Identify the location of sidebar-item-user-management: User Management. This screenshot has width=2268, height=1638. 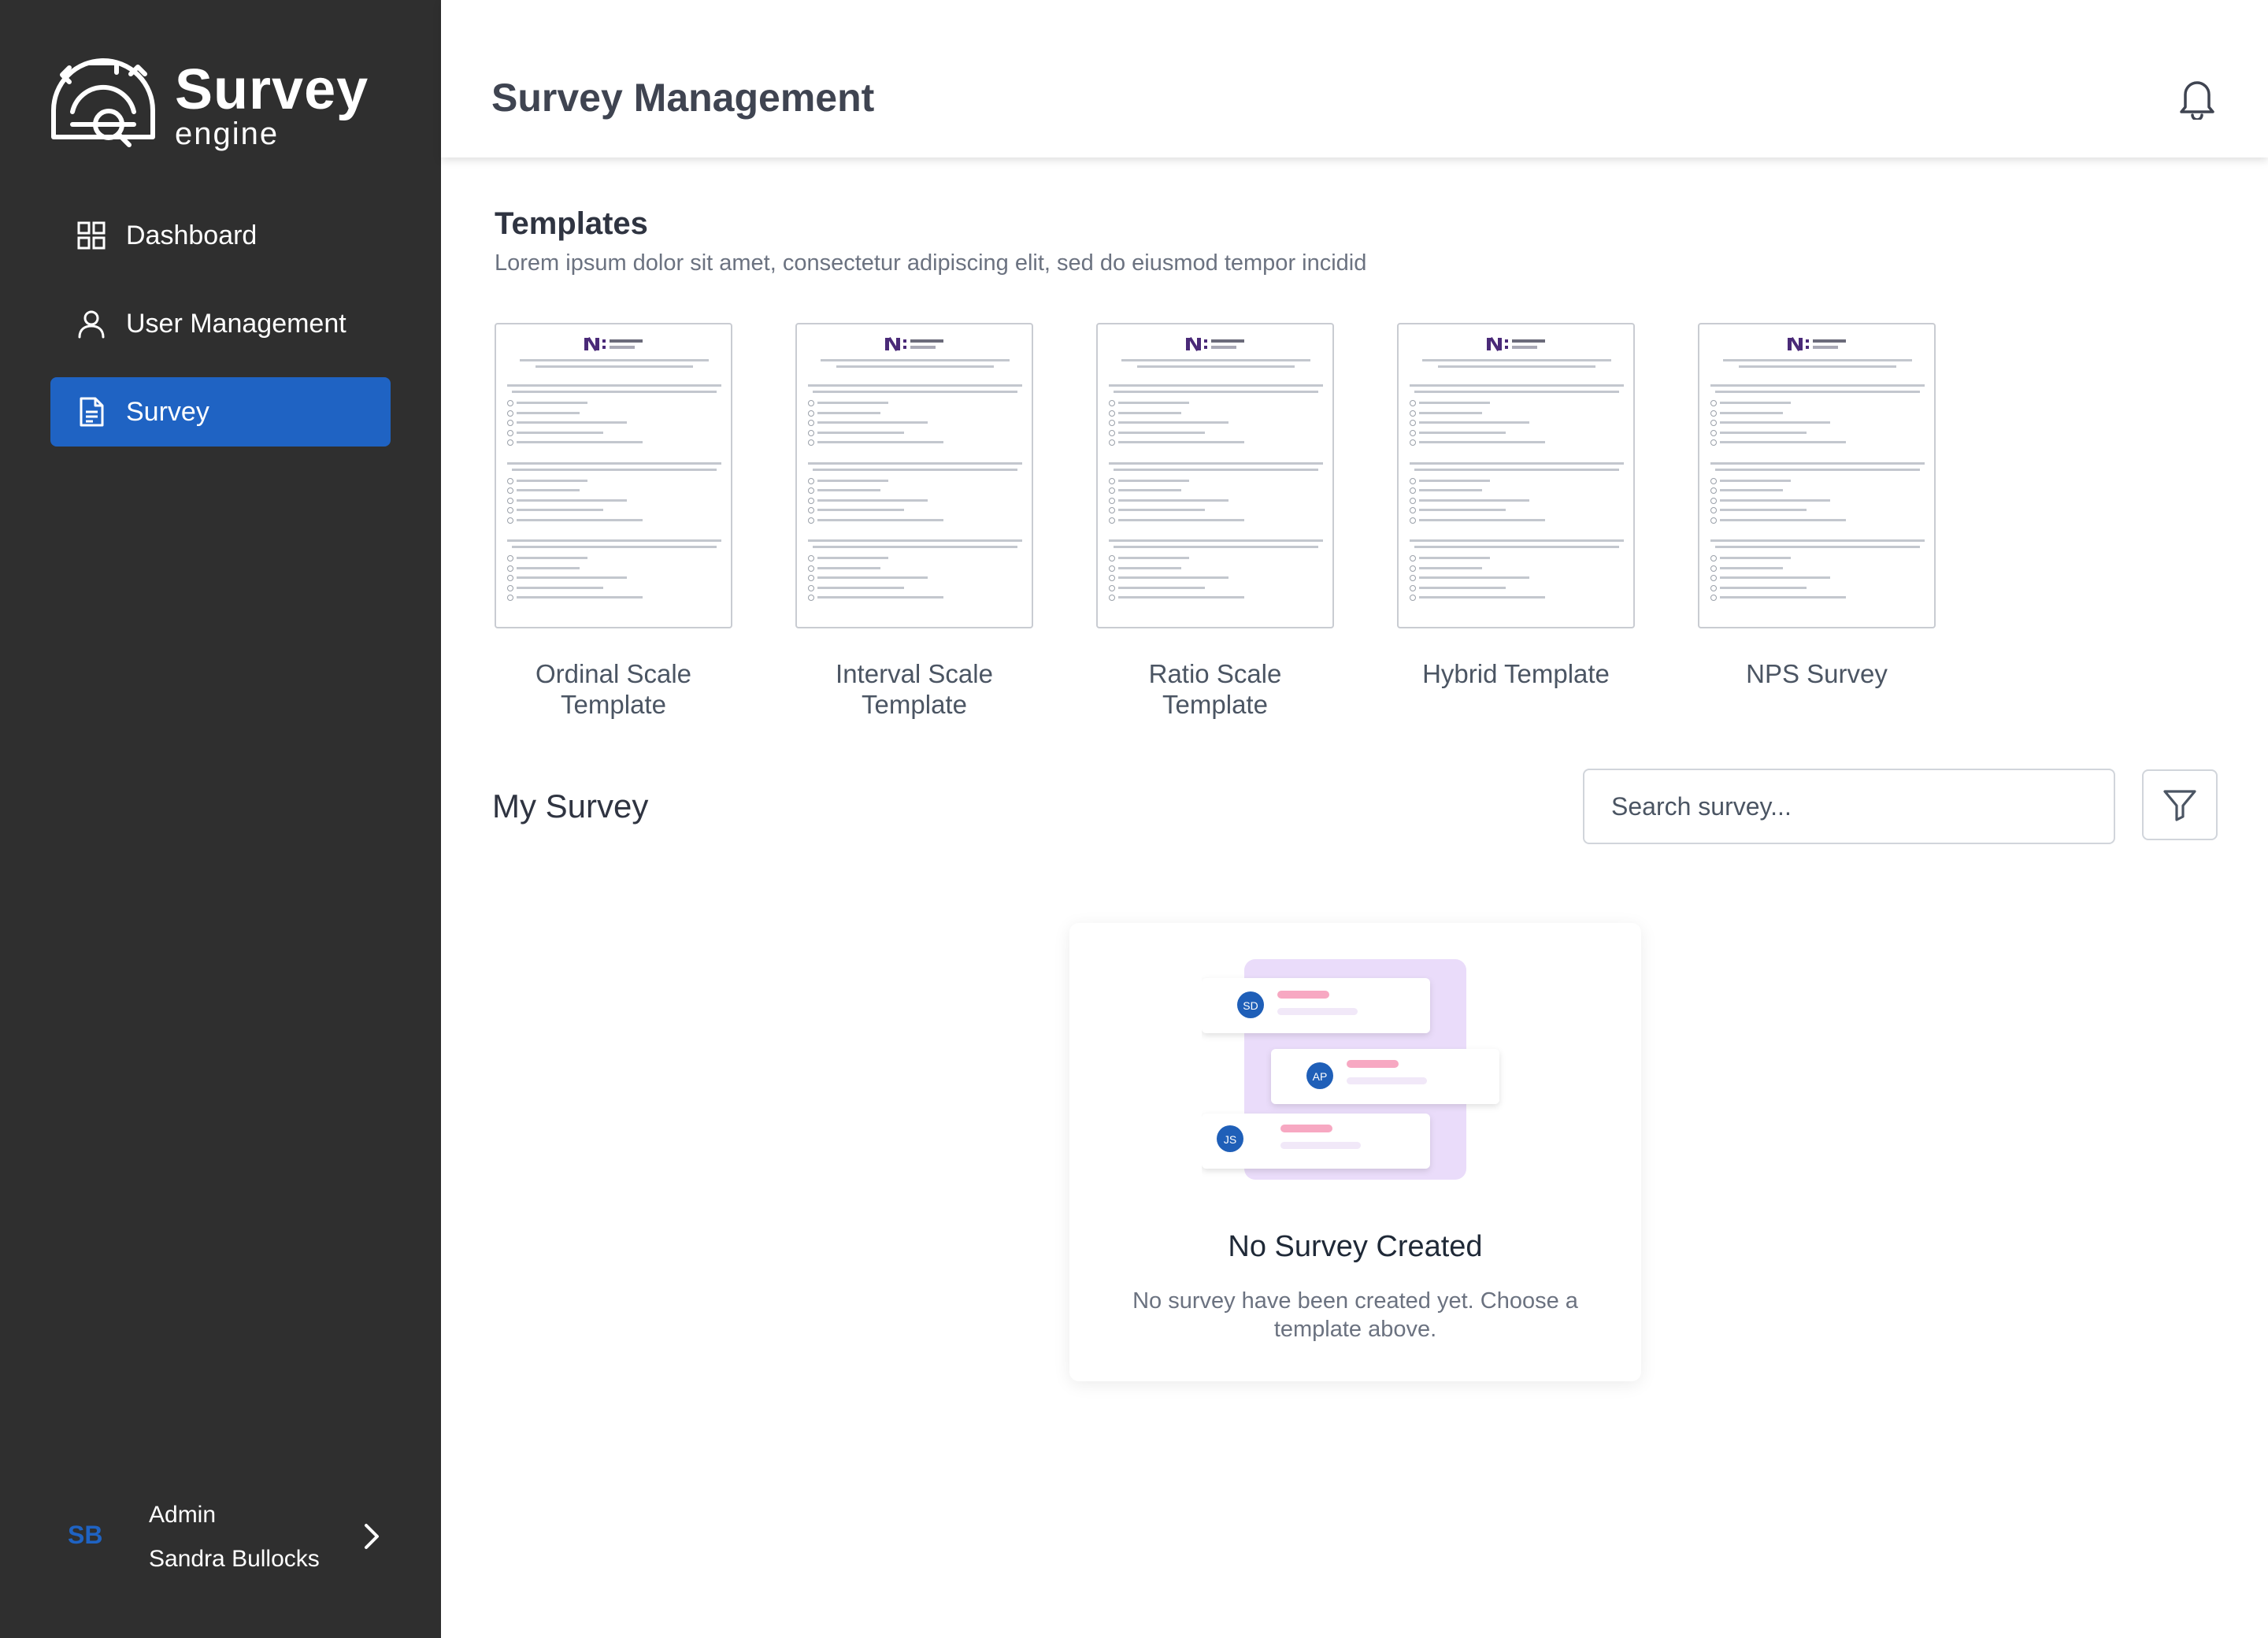
(220, 323).